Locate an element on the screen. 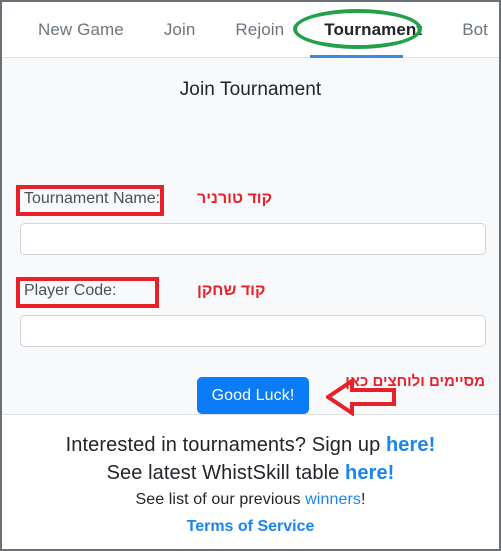  tab-bot: Bot is located at coordinates (475, 30).